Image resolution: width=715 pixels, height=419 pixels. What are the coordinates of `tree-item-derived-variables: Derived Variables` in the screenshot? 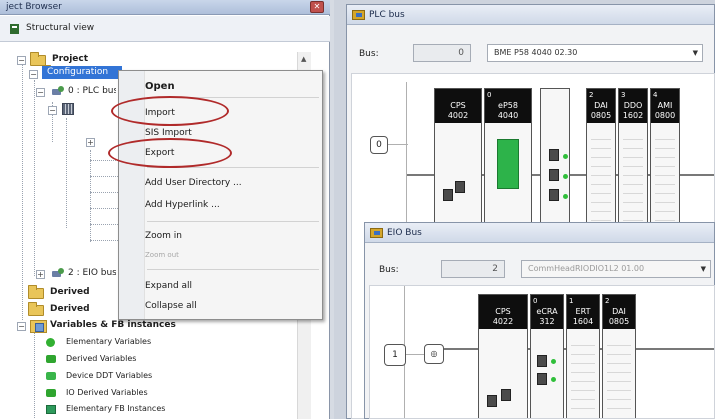 It's located at (101, 358).